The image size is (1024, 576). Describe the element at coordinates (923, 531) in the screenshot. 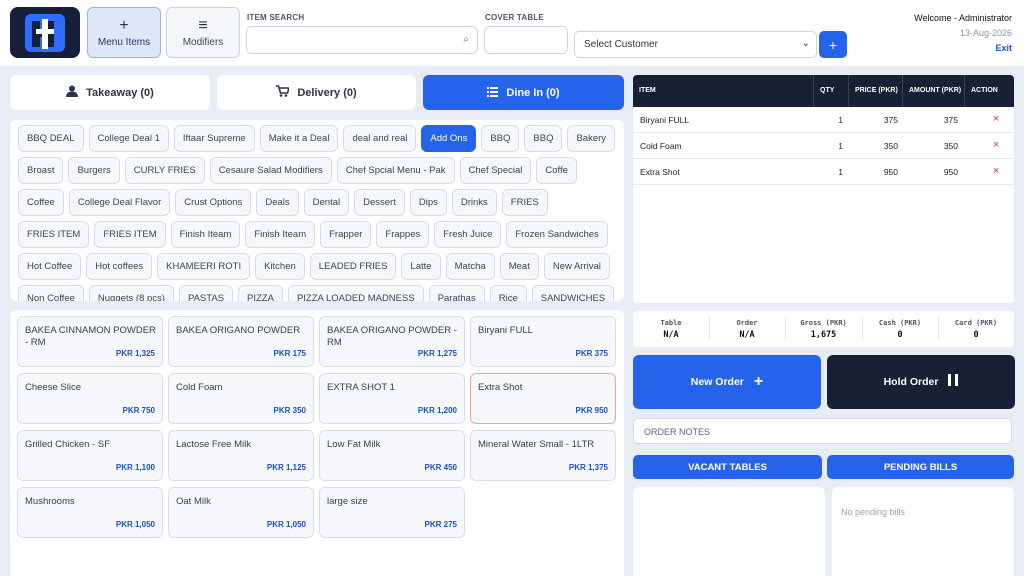

I see `pending-bills-list: No pending bills` at that location.